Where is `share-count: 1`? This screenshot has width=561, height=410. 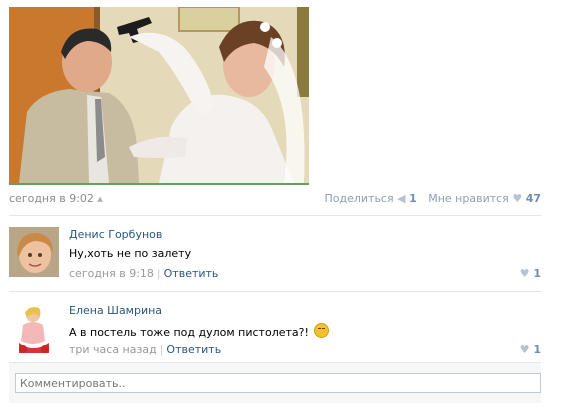
share-count: 1 is located at coordinates (413, 198).